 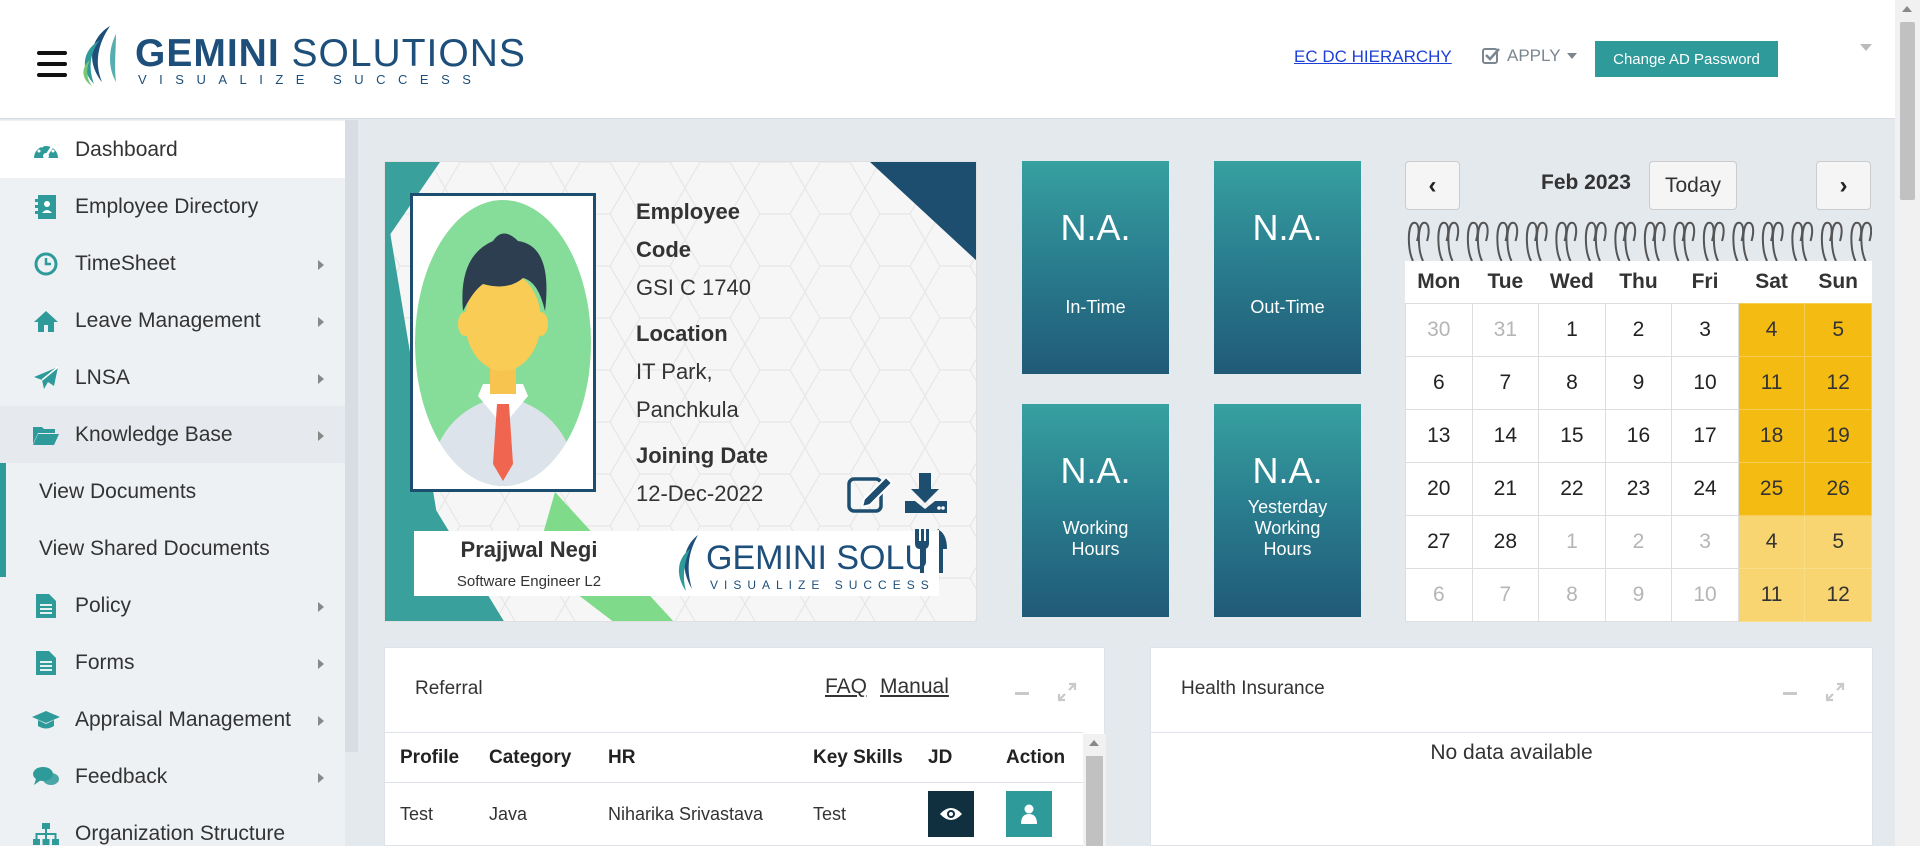 What do you see at coordinates (951, 814) in the screenshot?
I see `view-jd-button` at bounding box center [951, 814].